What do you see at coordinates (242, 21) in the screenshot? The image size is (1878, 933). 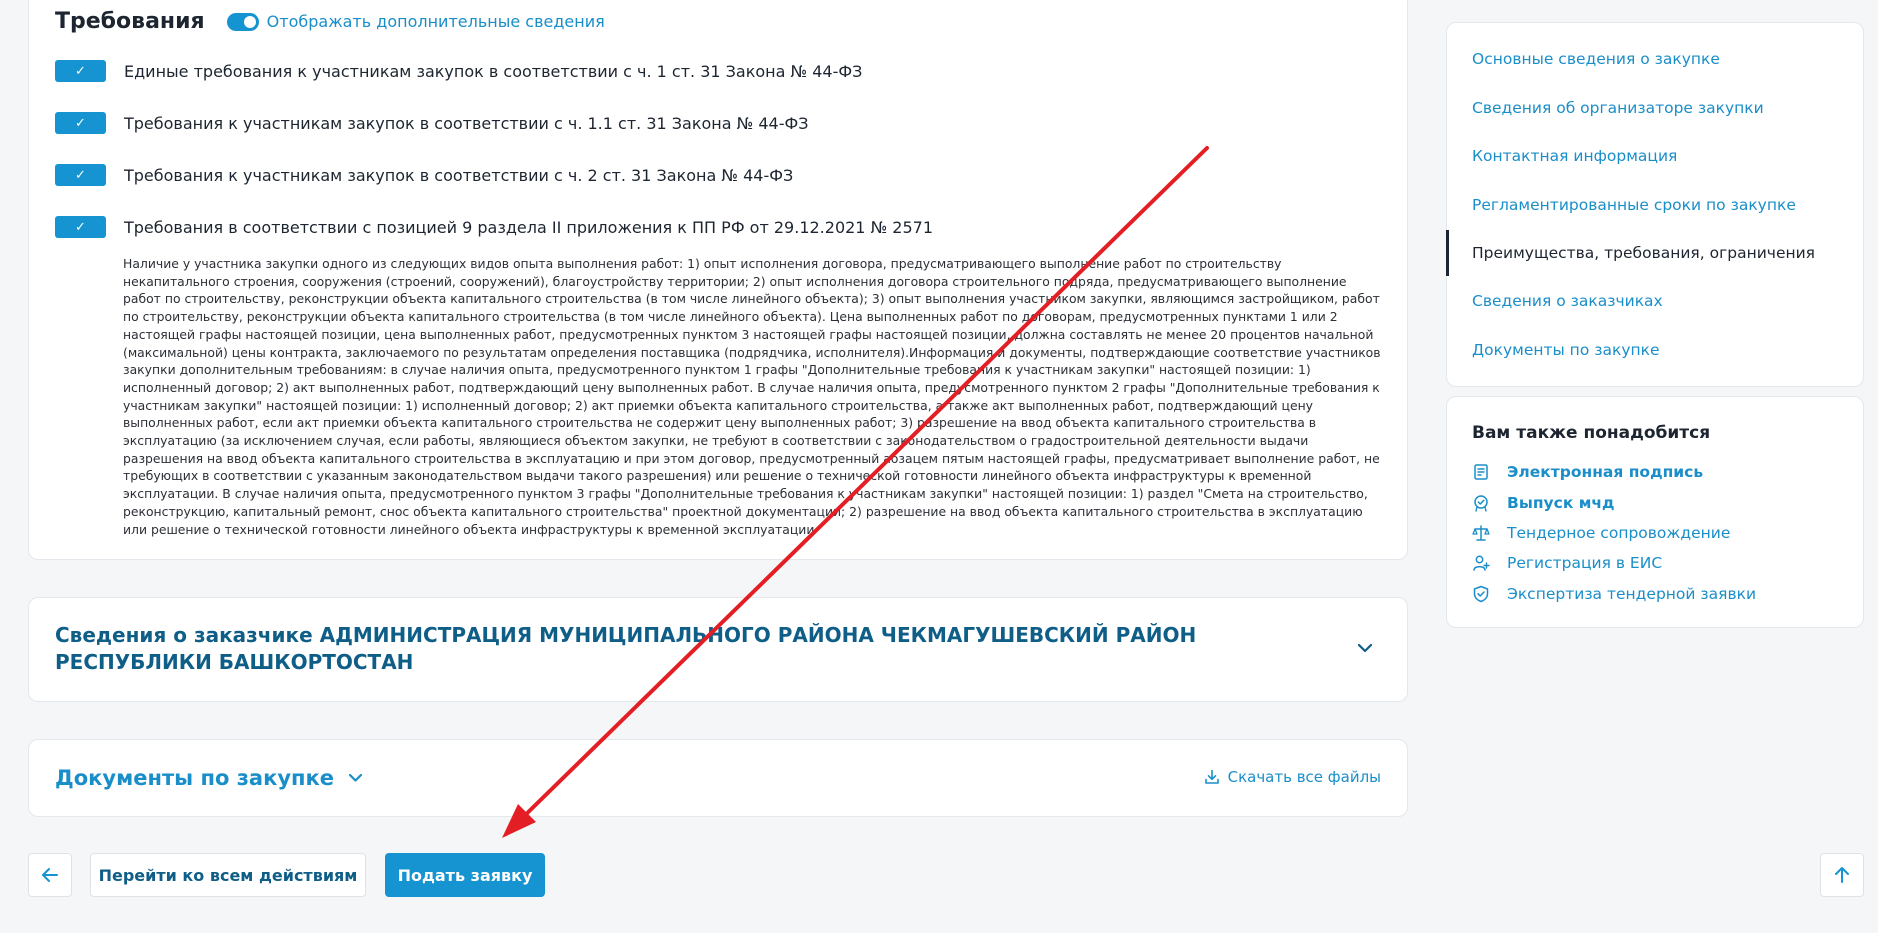 I see `additional-info-toggle` at bounding box center [242, 21].